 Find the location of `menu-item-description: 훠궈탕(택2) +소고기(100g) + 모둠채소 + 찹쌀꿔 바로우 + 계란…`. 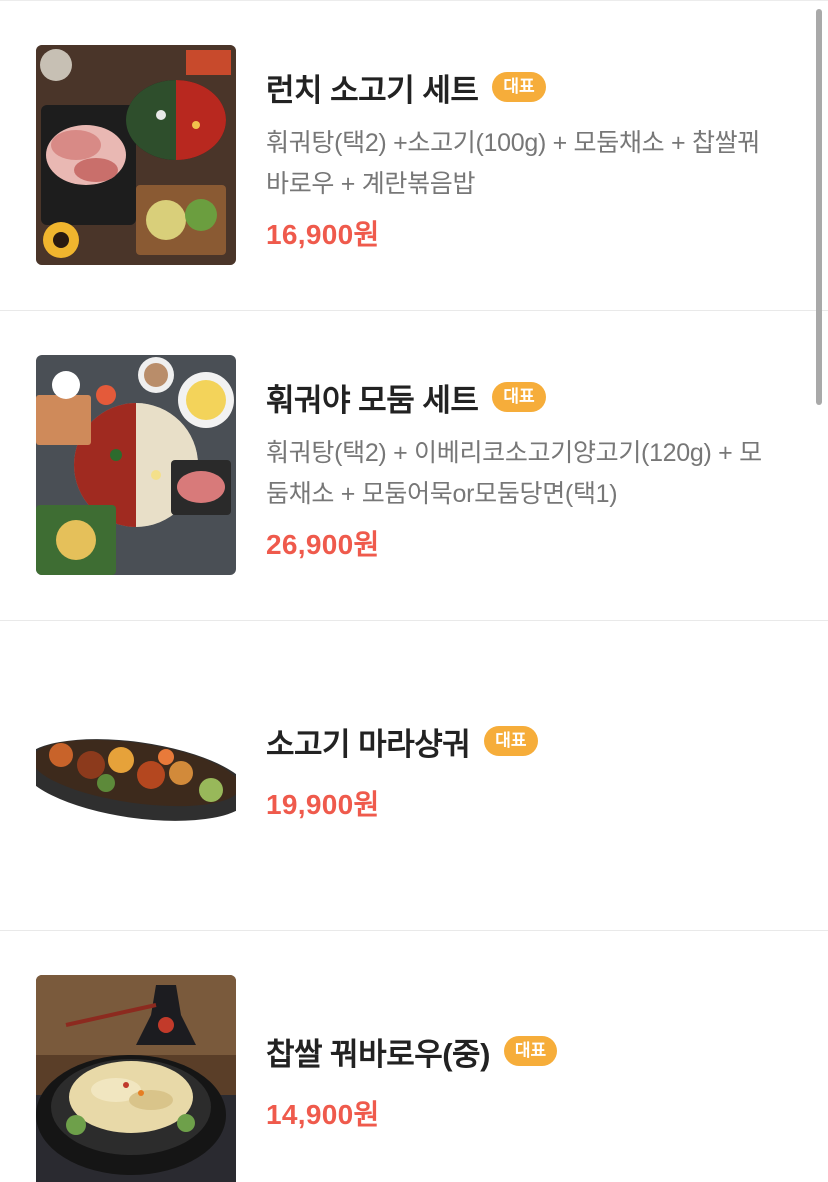

menu-item-description: 훠궈탕(택2) +소고기(100g) + 모둠채소 + 찹쌀꿔 바로우 + 계란… is located at coordinates (527, 164).